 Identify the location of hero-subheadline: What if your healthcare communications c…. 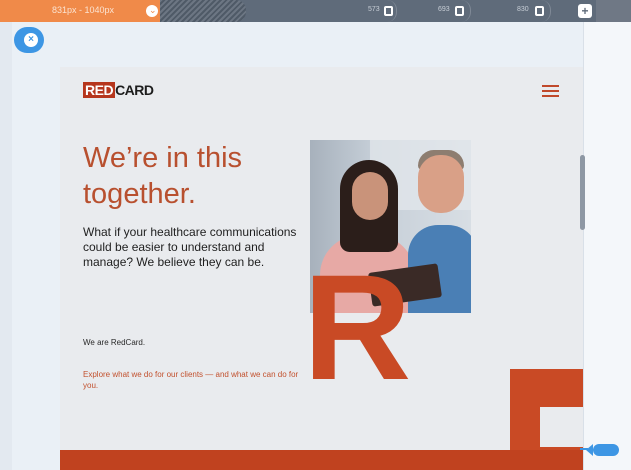
(190, 247).